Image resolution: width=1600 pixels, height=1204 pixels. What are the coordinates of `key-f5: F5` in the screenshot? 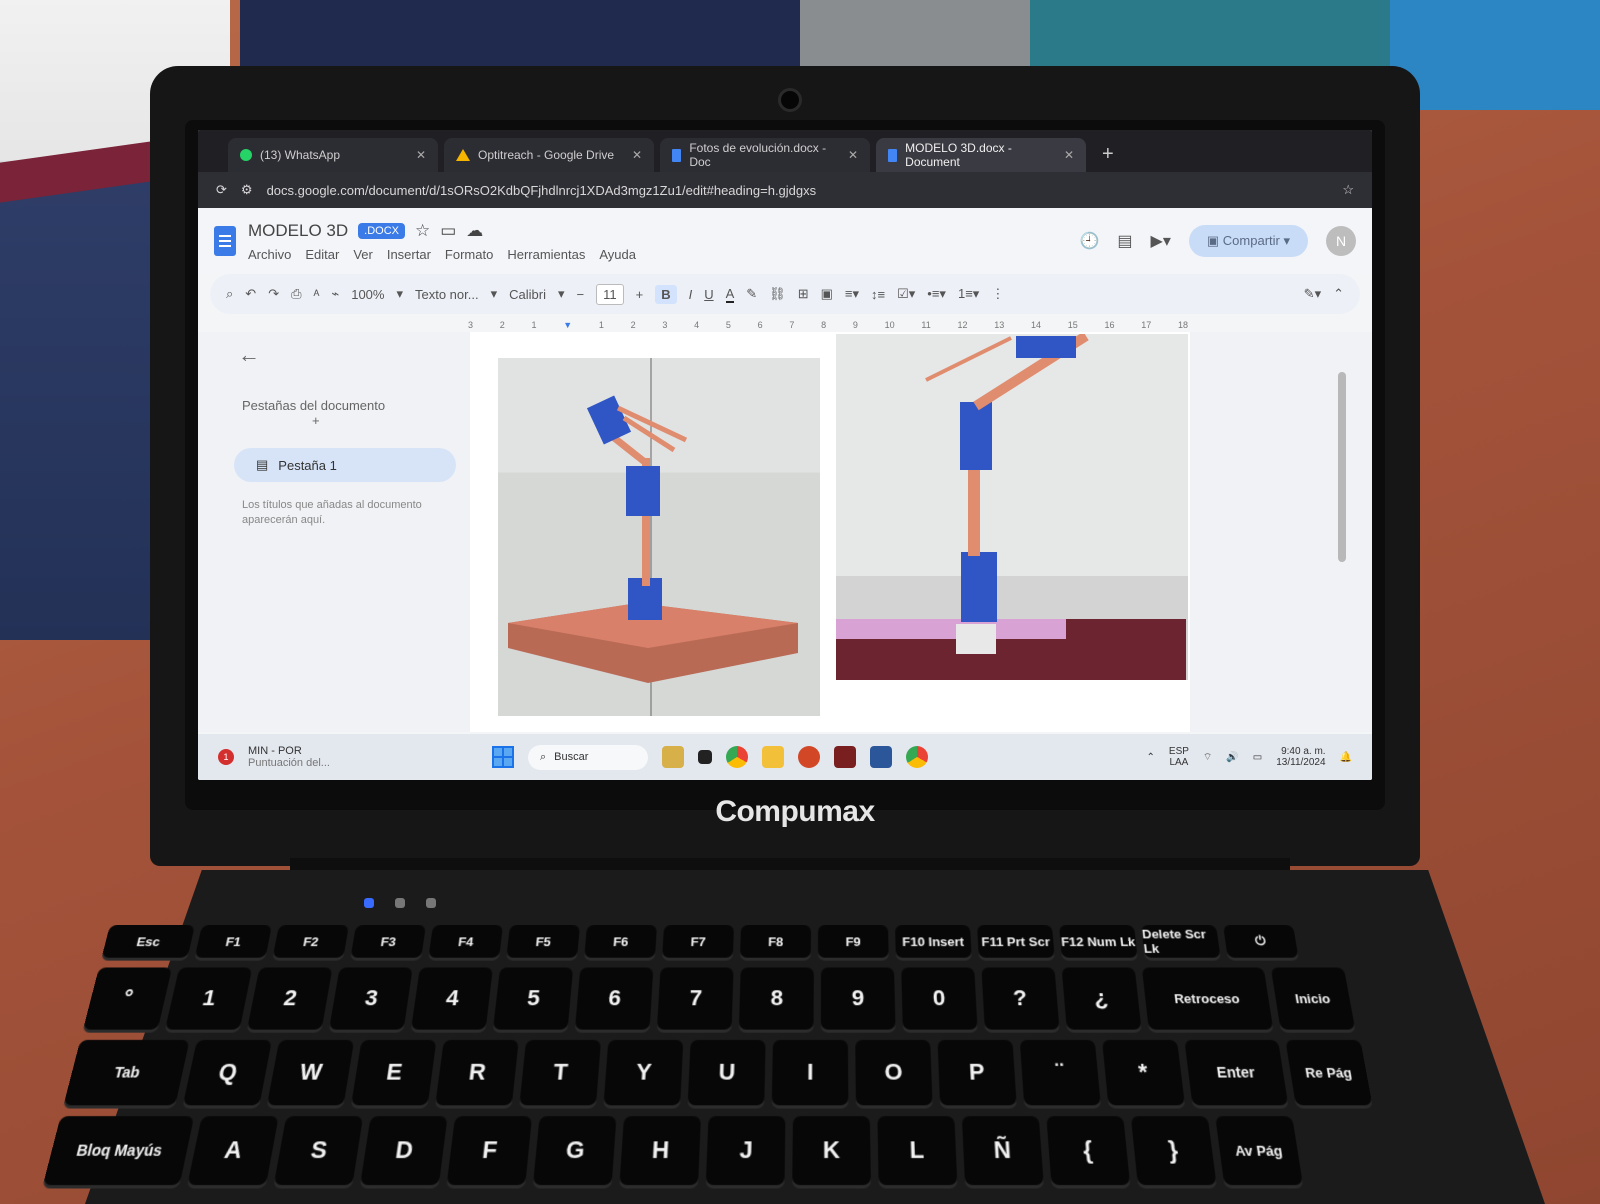 It's located at (543, 941).